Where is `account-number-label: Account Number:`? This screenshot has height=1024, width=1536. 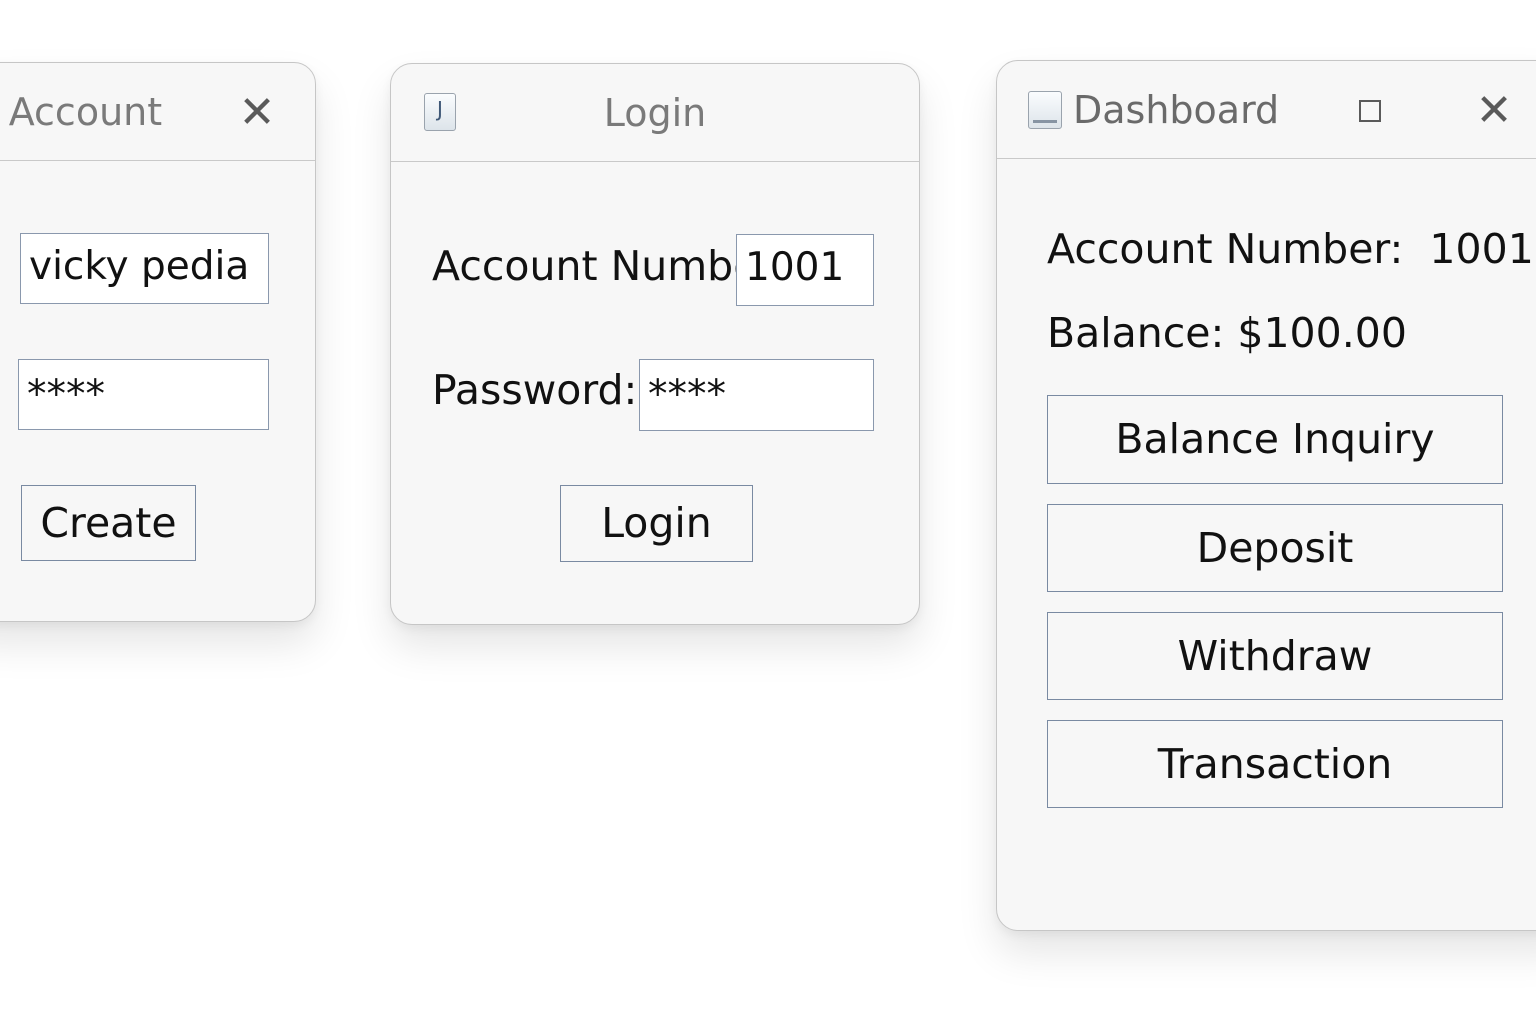
account-number-label: Account Number: is located at coordinates (610, 266).